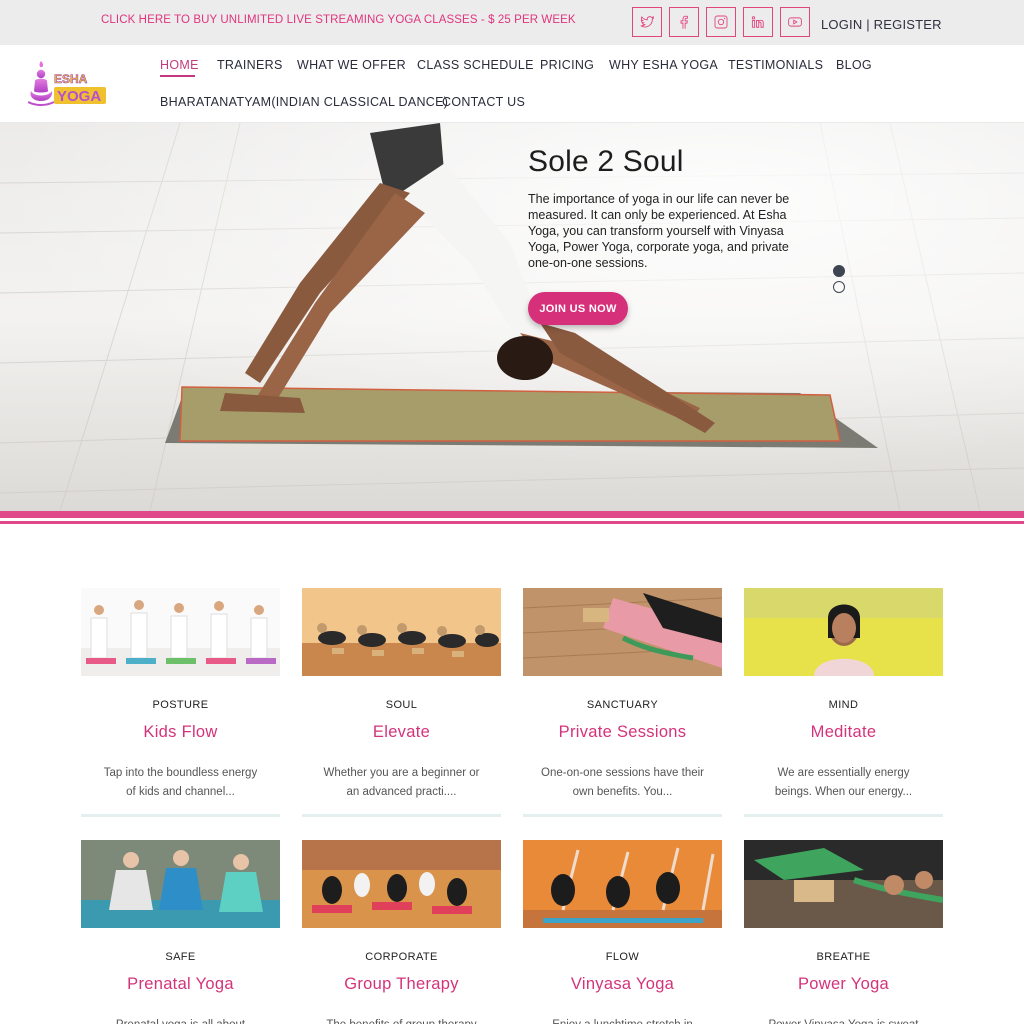  I want to click on hero-title: Sole 2 Soul, so click(606, 161).